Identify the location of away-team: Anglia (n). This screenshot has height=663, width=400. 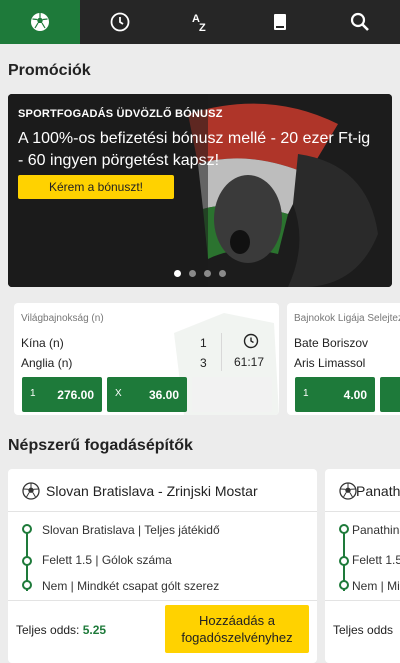
(47, 363).